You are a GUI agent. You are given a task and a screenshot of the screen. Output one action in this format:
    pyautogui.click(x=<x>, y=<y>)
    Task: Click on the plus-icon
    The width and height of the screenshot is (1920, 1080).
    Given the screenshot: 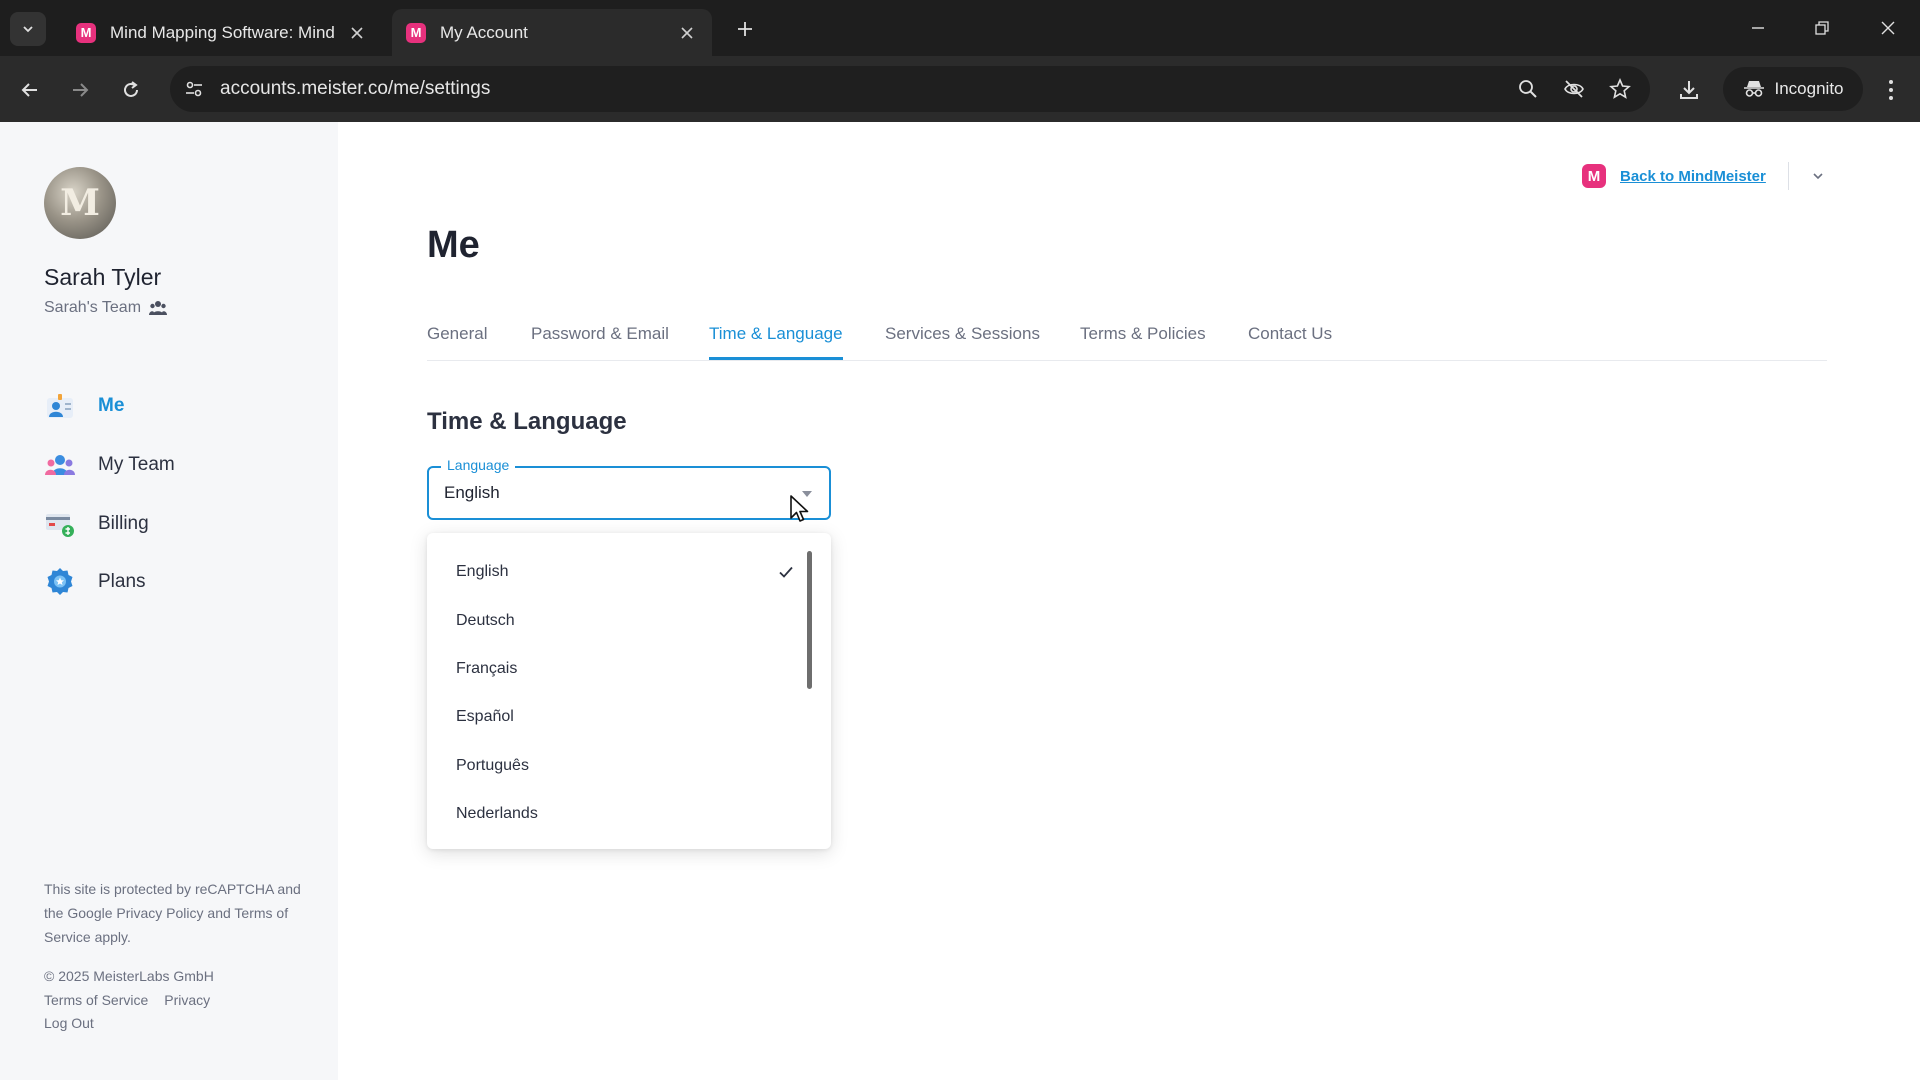 What is the action you would take?
    pyautogui.click(x=745, y=29)
    